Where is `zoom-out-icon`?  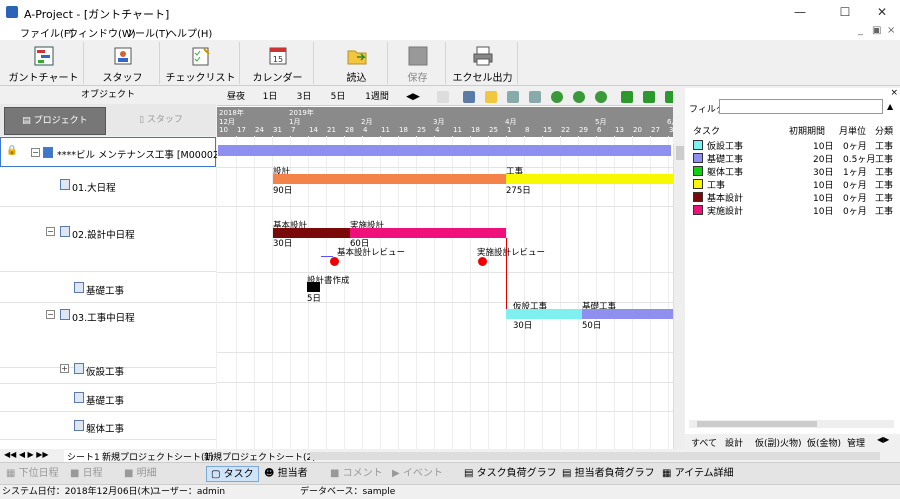
zoom-out-icon is located at coordinates (579, 97).